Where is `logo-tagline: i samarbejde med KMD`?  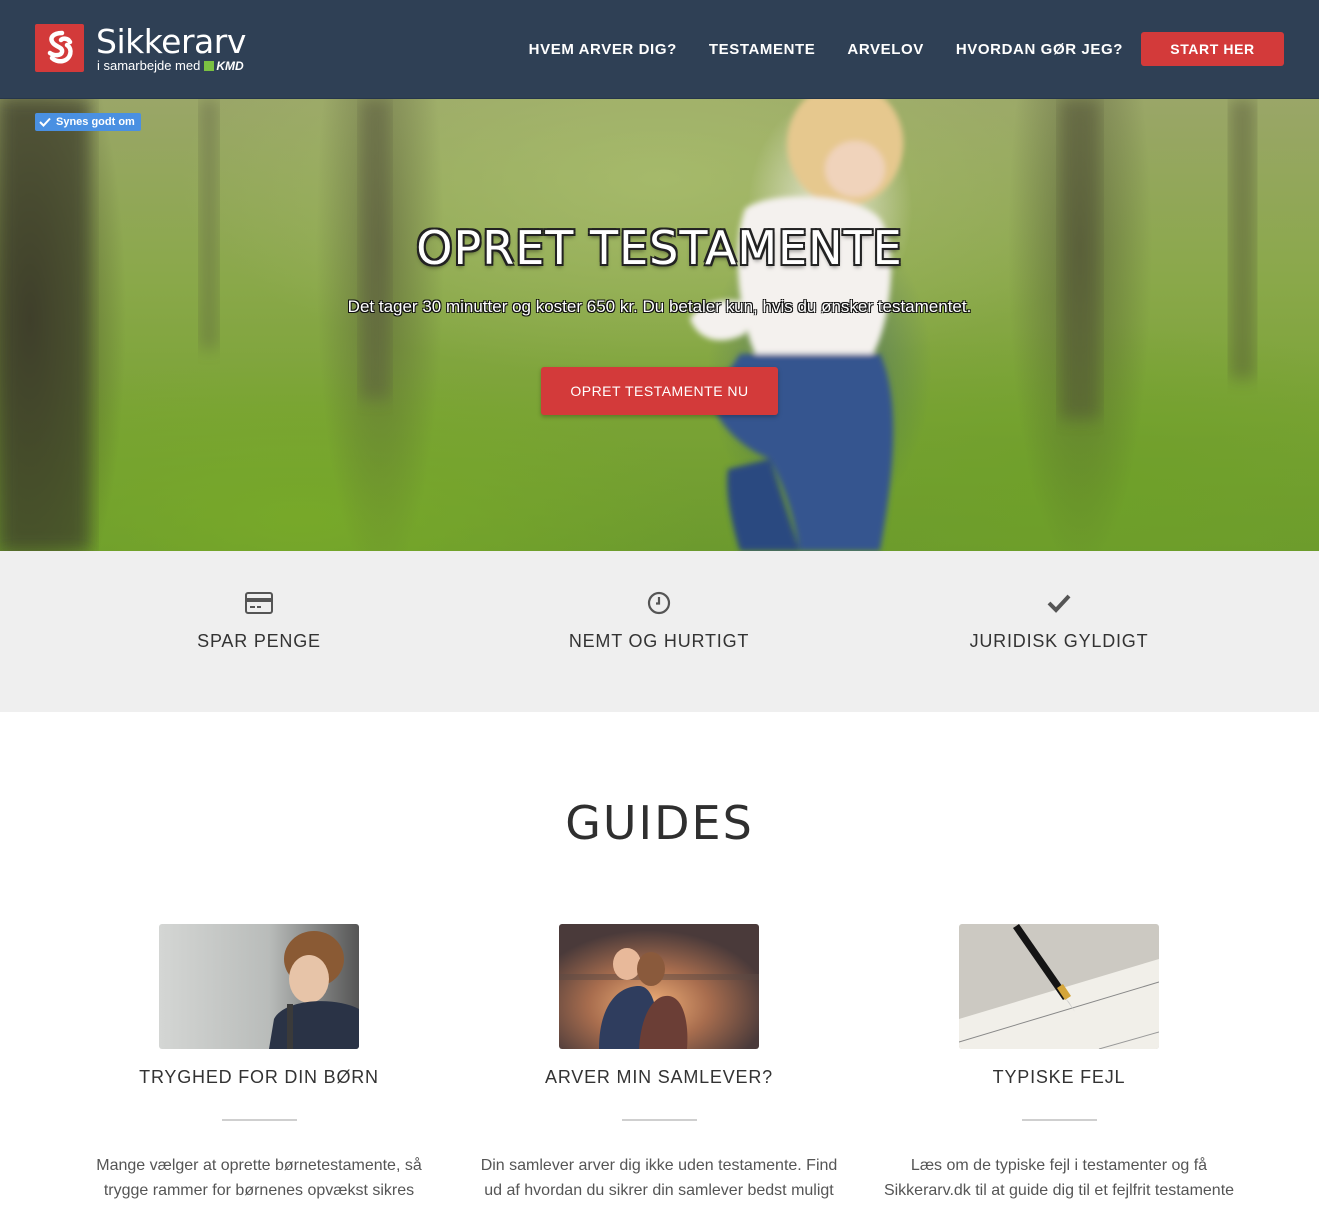
logo-tagline: i samarbejde med KMD is located at coordinates (170, 65).